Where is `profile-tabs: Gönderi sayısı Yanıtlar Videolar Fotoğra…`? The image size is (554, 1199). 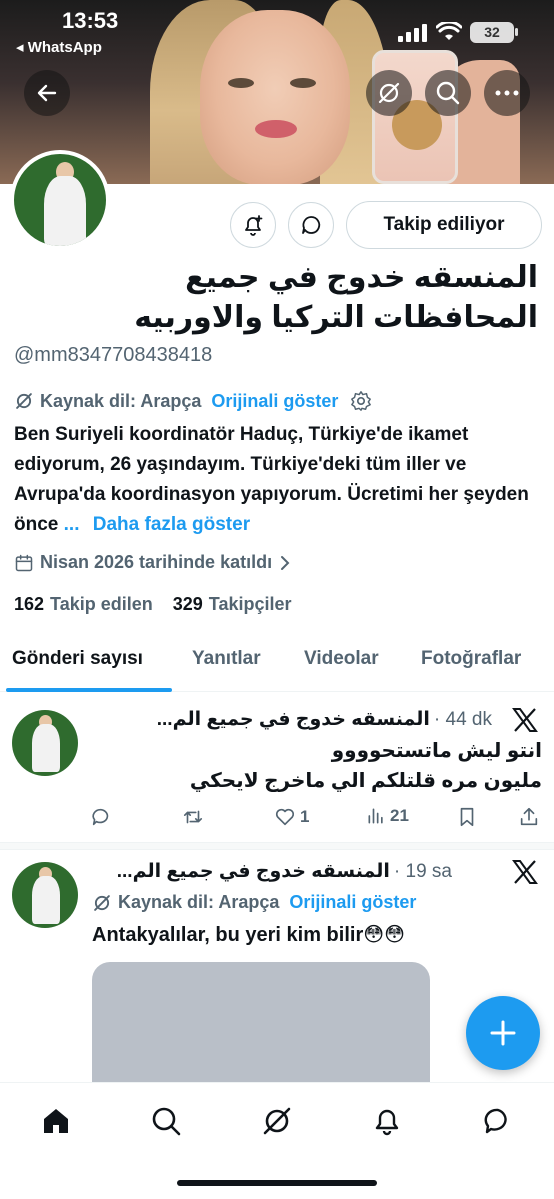 profile-tabs: Gönderi sayısı Yanıtlar Videolar Fotoğra… is located at coordinates (277, 666).